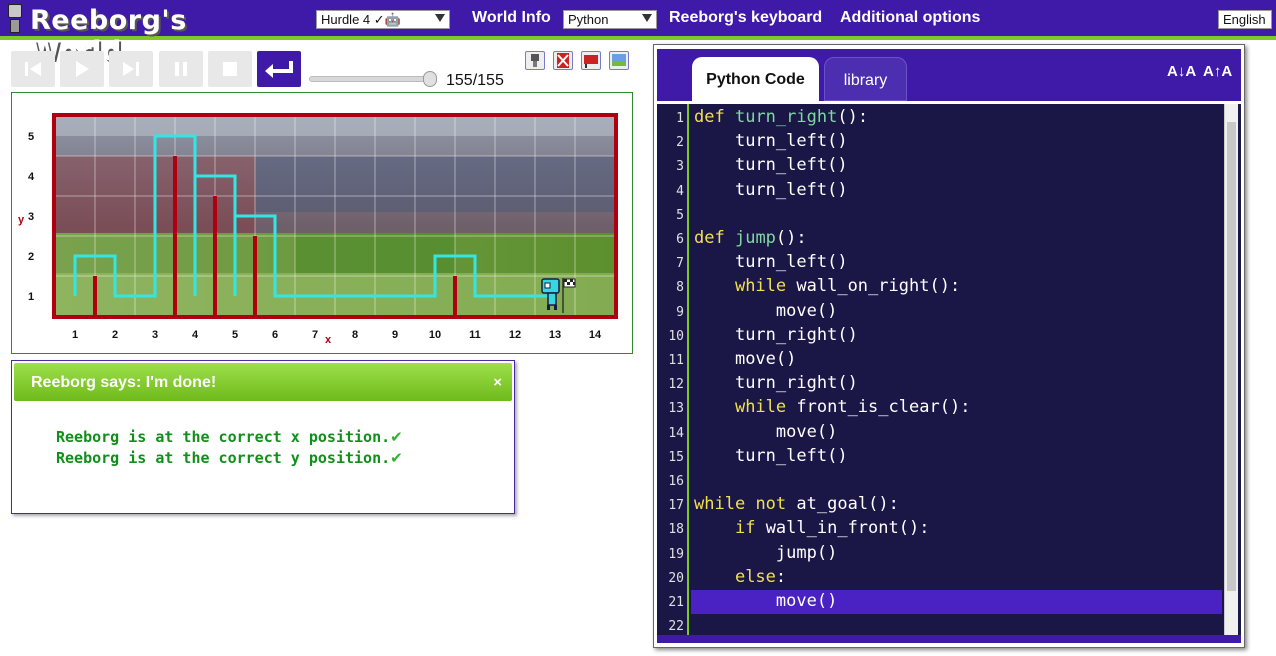 This screenshot has height=656, width=1276. Describe the element at coordinates (676, 457) in the screenshot. I see `line-number: 15` at that location.